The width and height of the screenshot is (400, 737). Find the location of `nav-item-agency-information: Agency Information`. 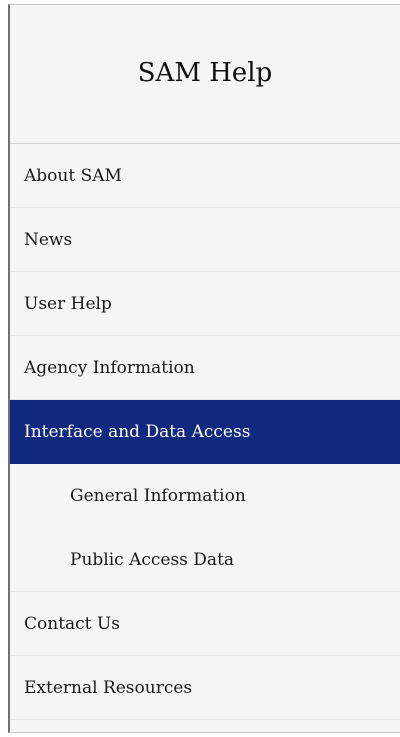

nav-item-agency-information: Agency Information is located at coordinates (205, 368).